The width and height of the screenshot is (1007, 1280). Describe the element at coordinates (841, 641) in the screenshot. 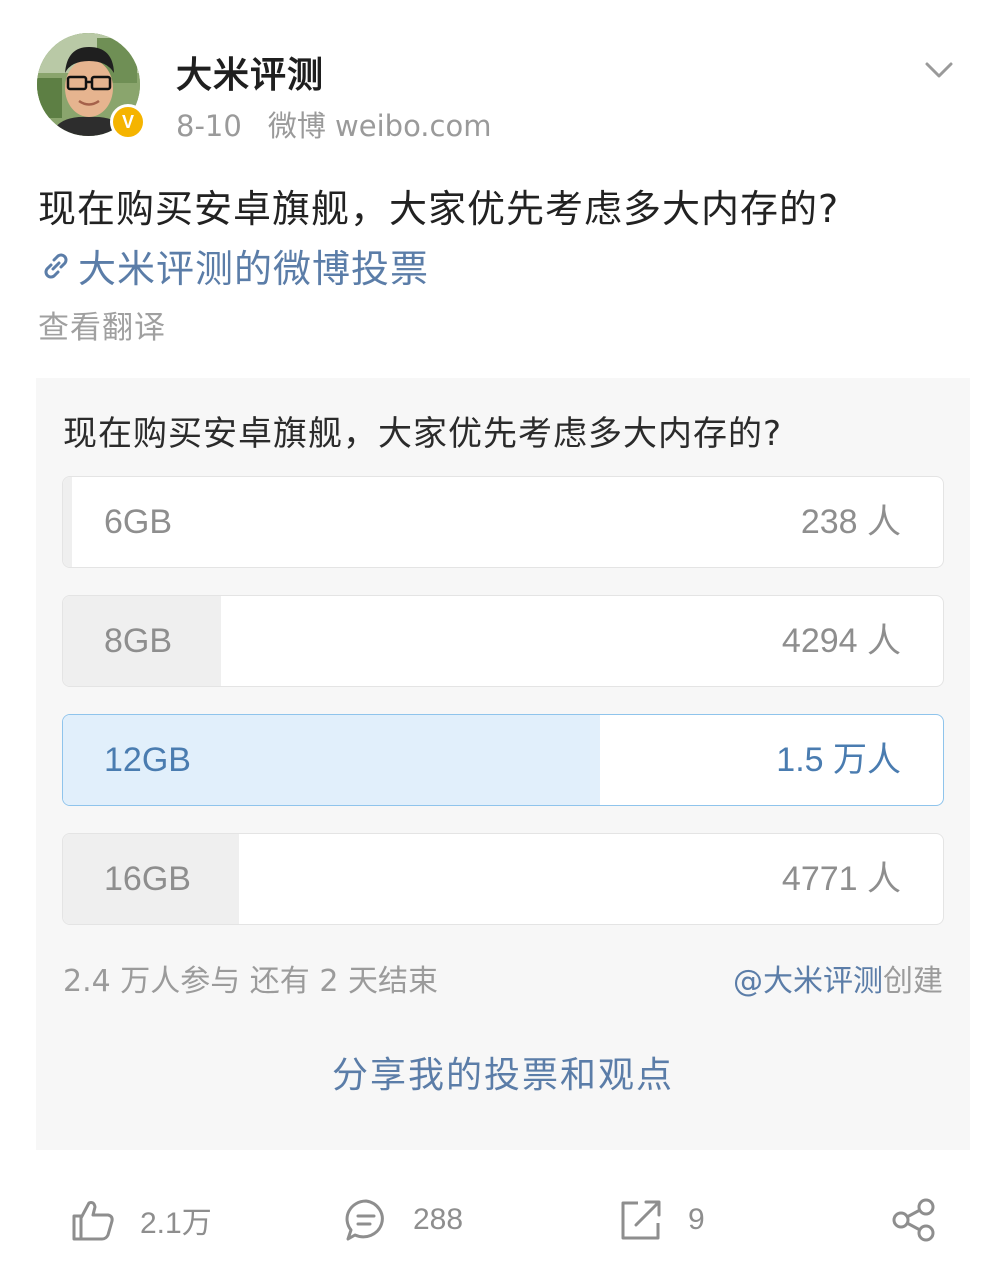

I see `poll-option-count: 4294 人` at that location.